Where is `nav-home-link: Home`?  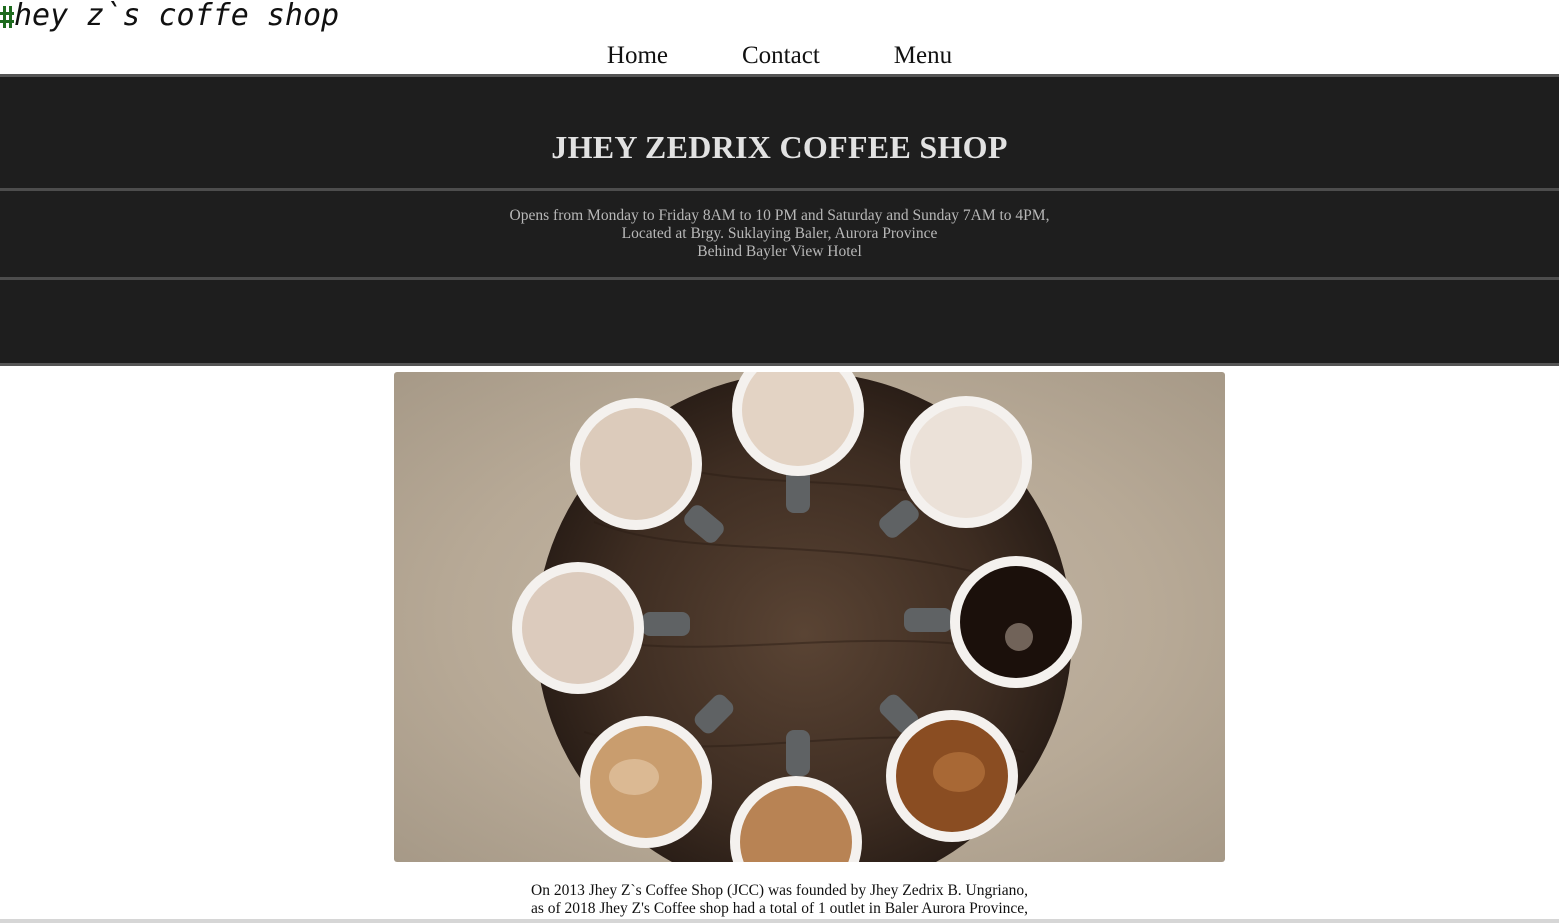 nav-home-link: Home is located at coordinates (637, 56).